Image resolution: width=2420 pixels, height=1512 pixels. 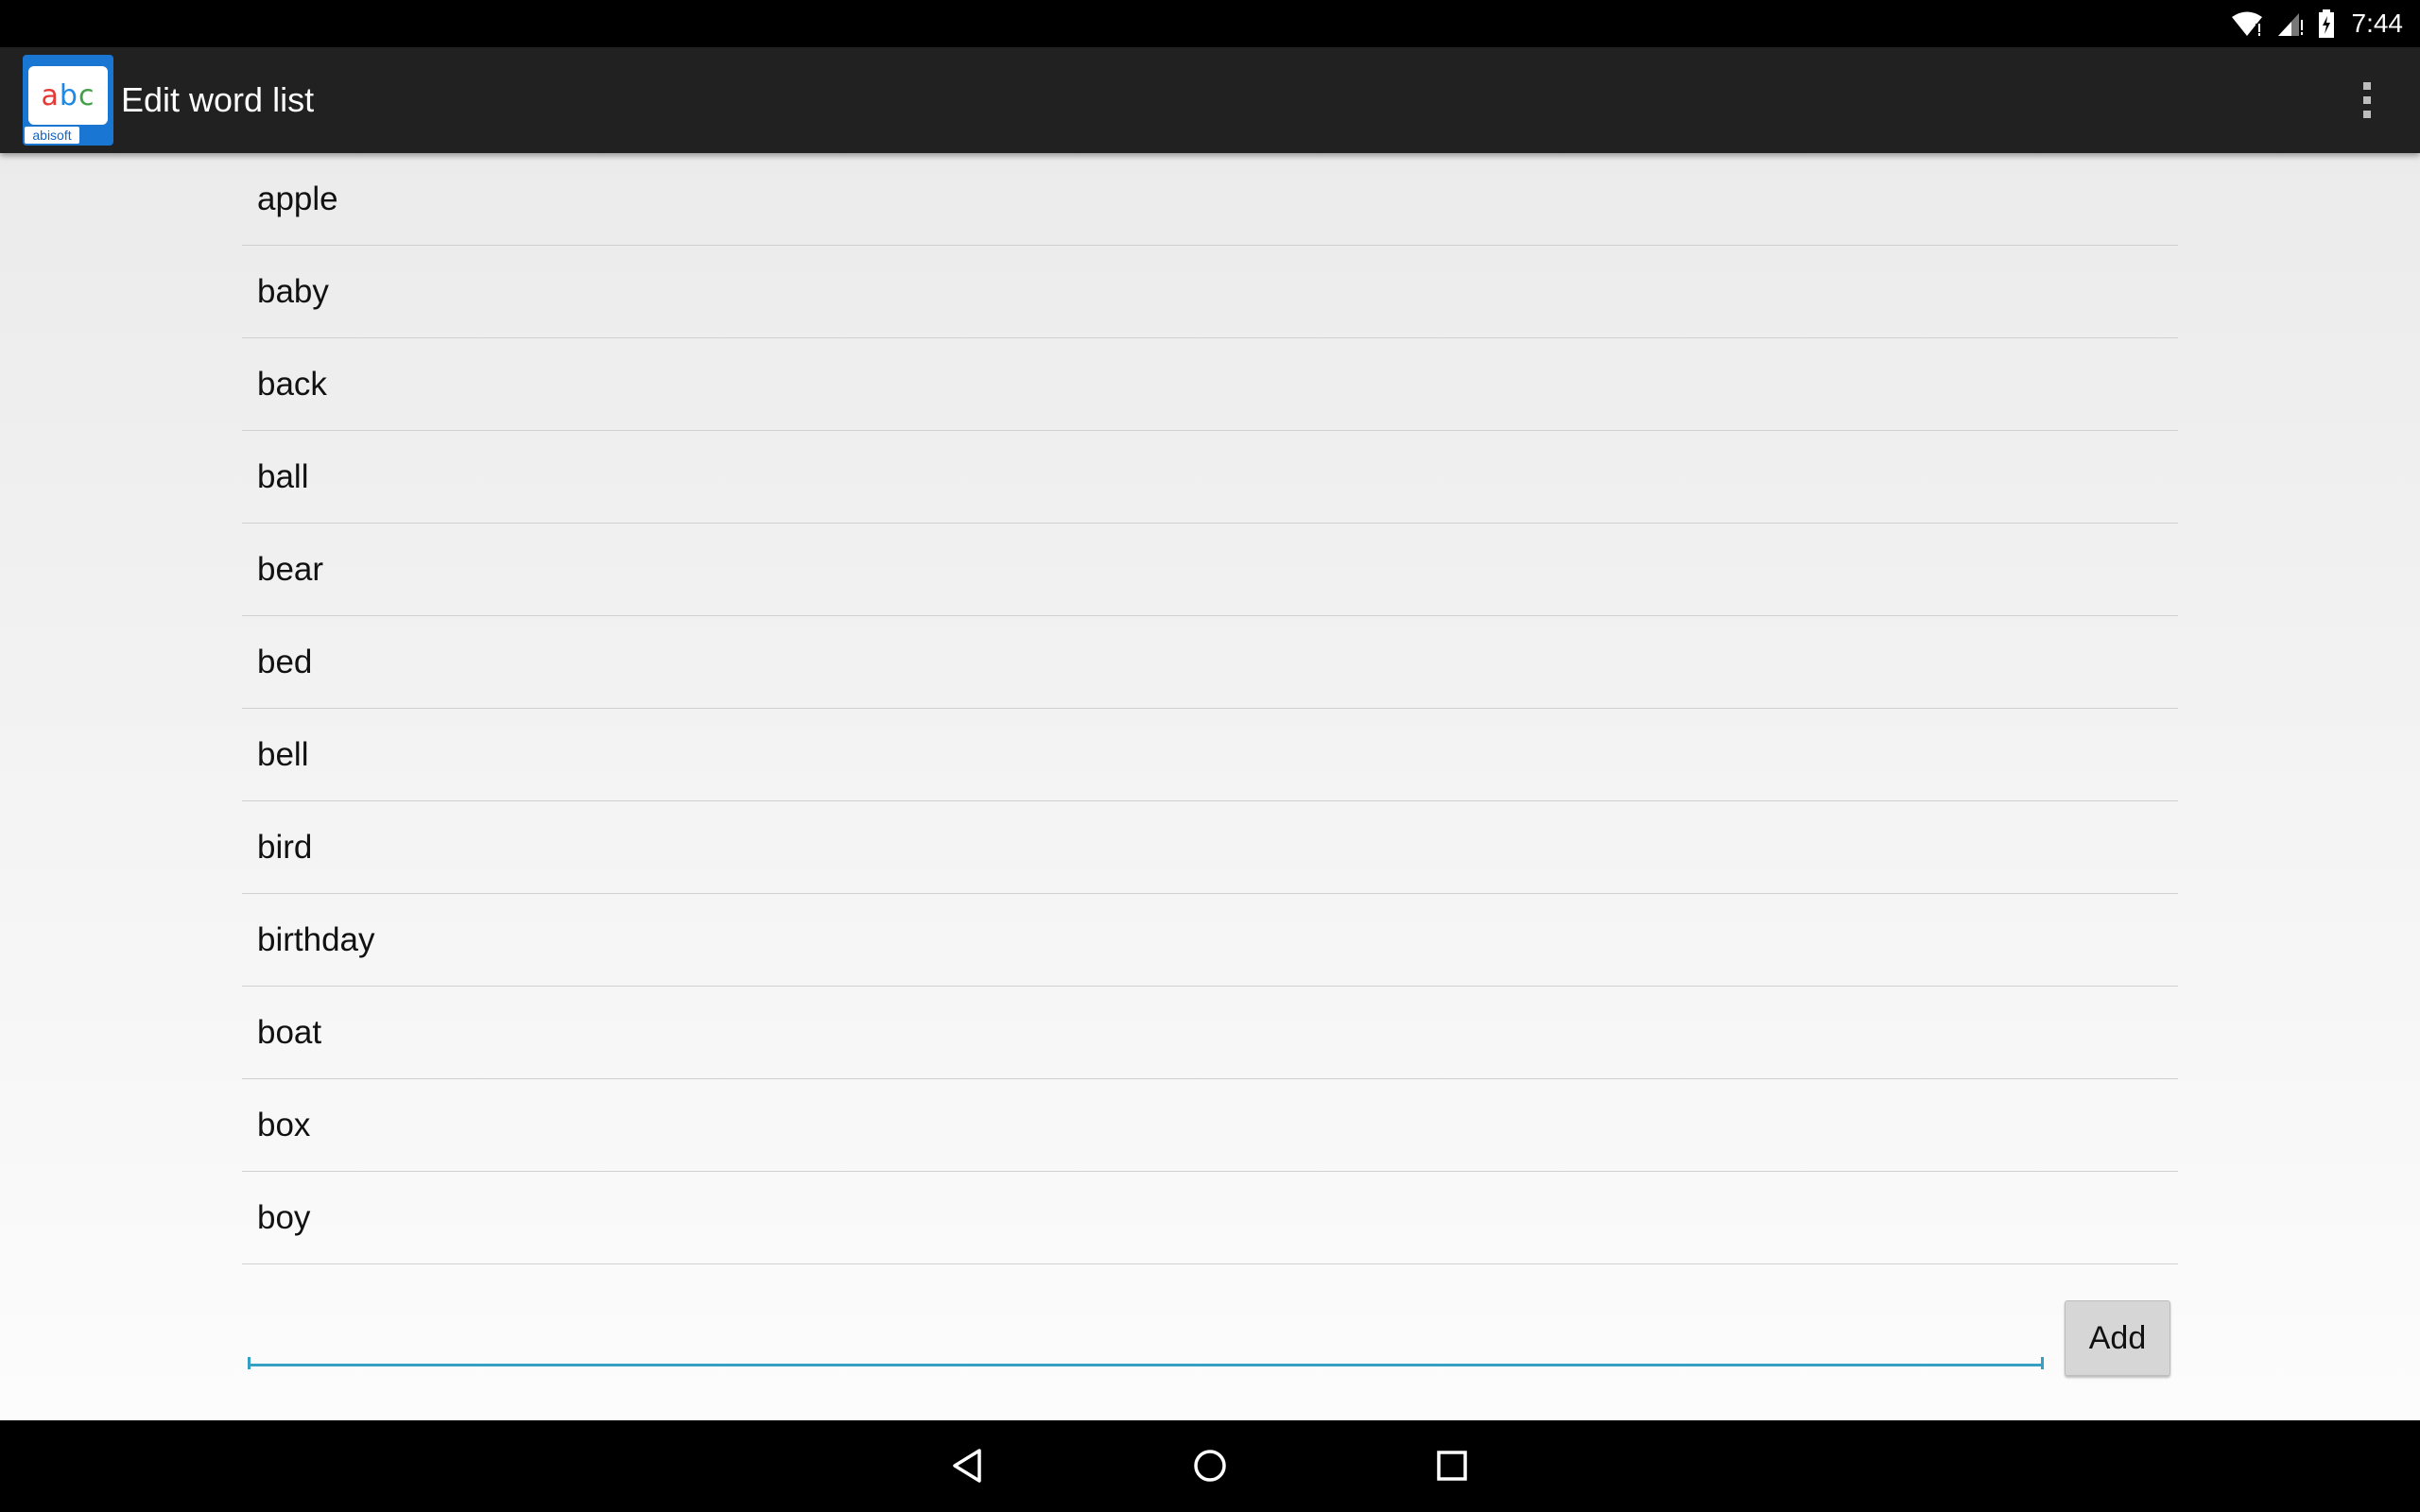 I want to click on word-label: boat, so click(x=289, y=1032).